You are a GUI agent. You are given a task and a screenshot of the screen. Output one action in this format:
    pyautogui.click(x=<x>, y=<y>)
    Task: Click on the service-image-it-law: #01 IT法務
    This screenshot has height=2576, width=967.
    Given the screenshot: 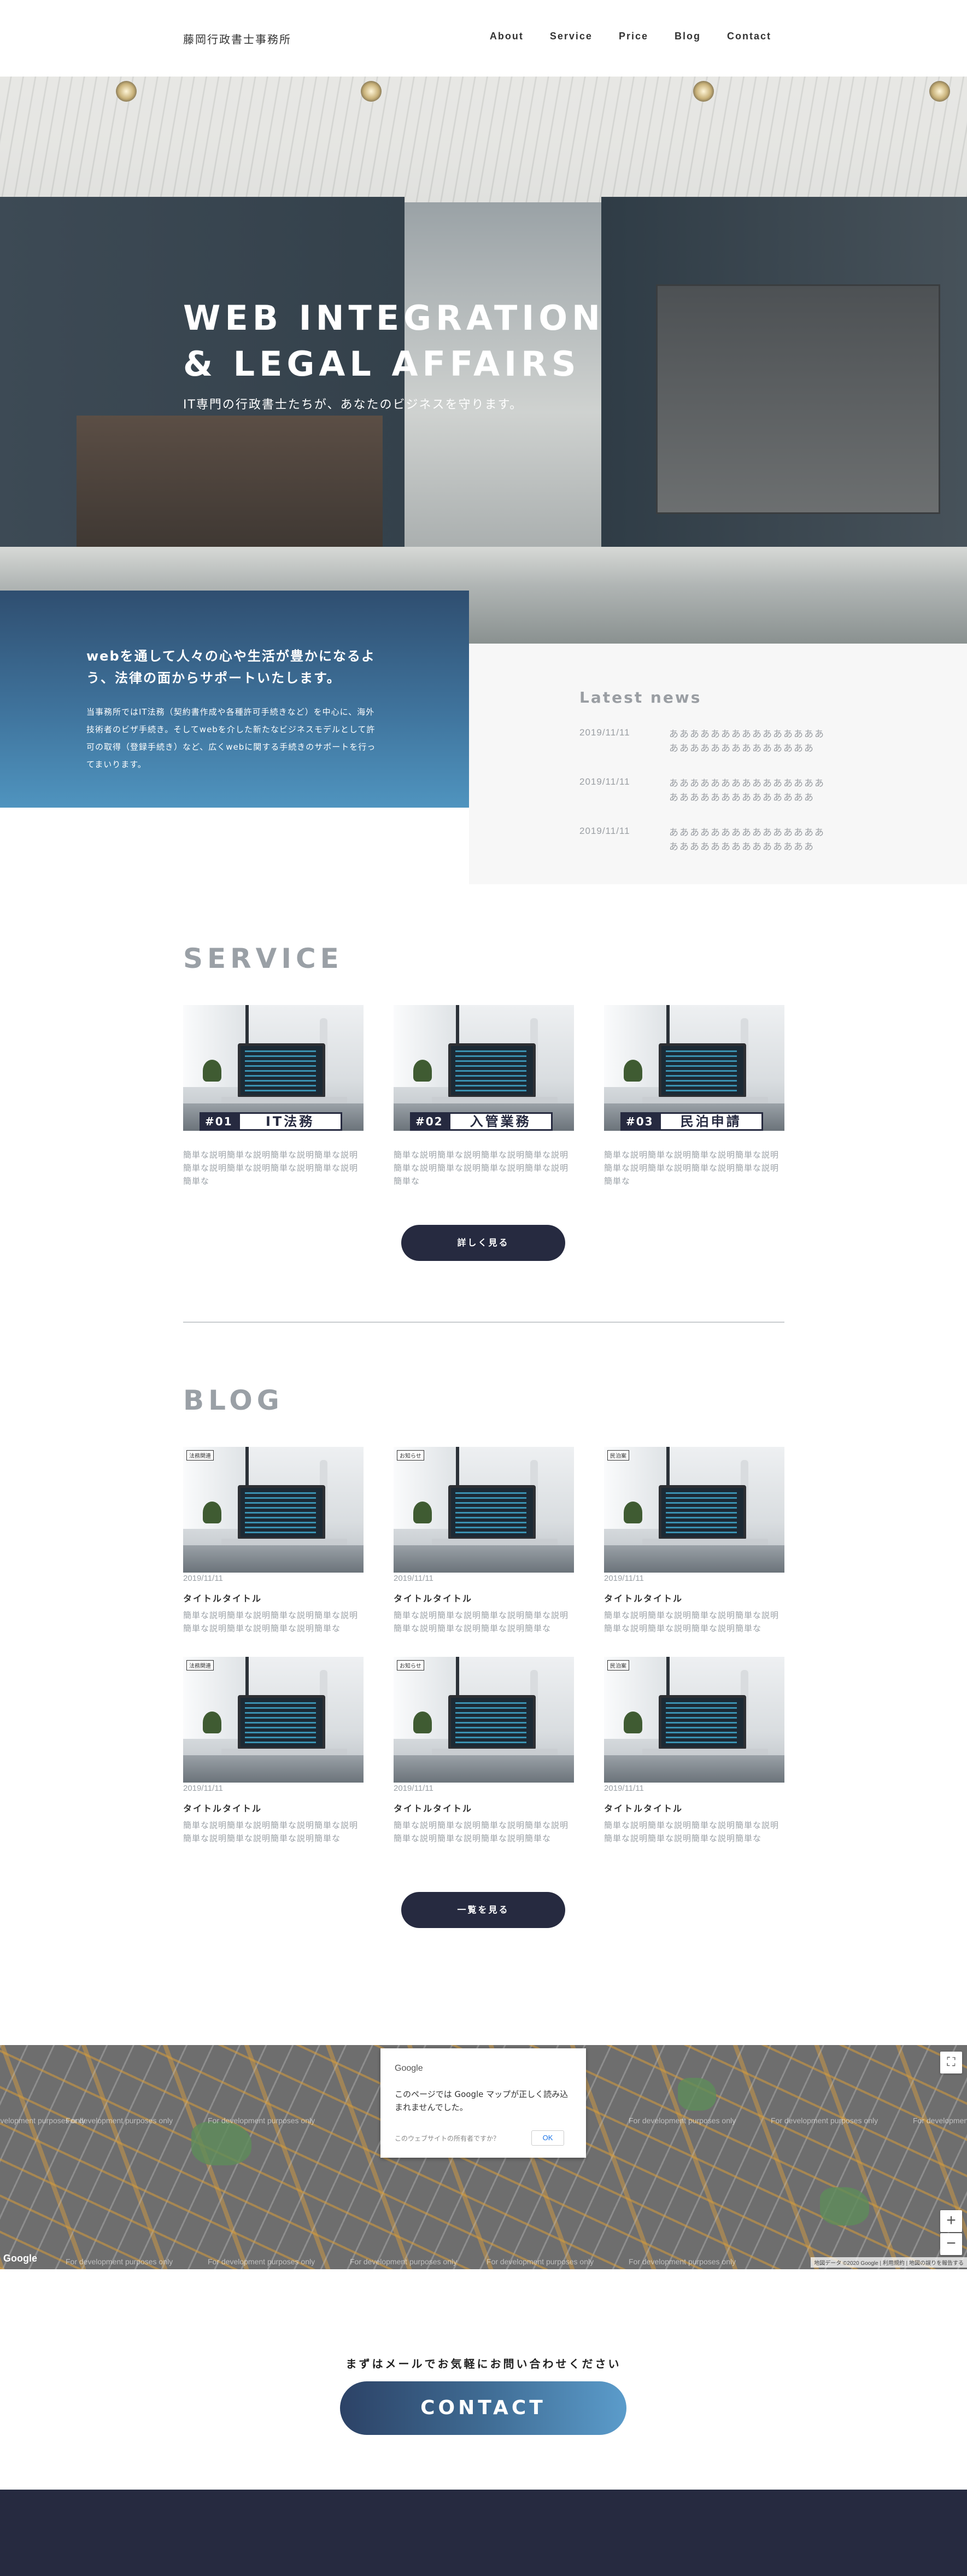 What is the action you would take?
    pyautogui.click(x=273, y=1068)
    